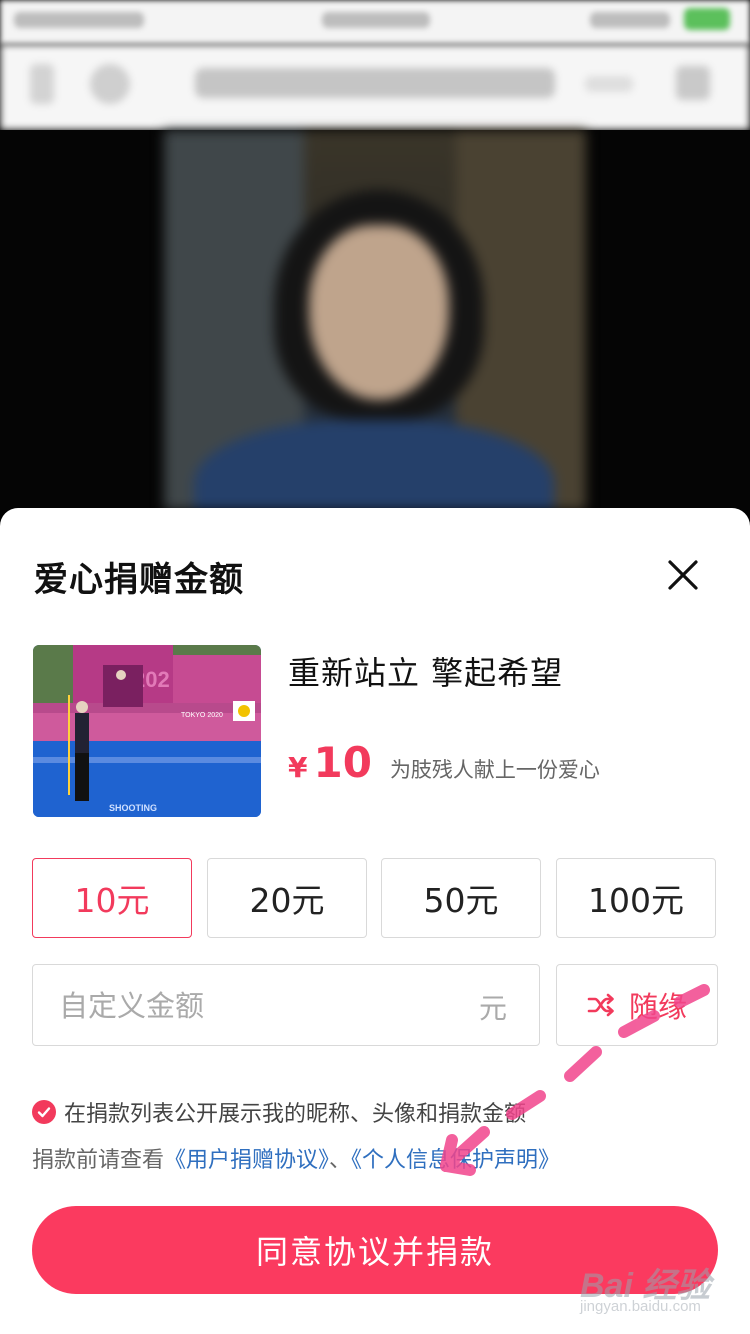  I want to click on currency-symbol: ¥, so click(298, 767).